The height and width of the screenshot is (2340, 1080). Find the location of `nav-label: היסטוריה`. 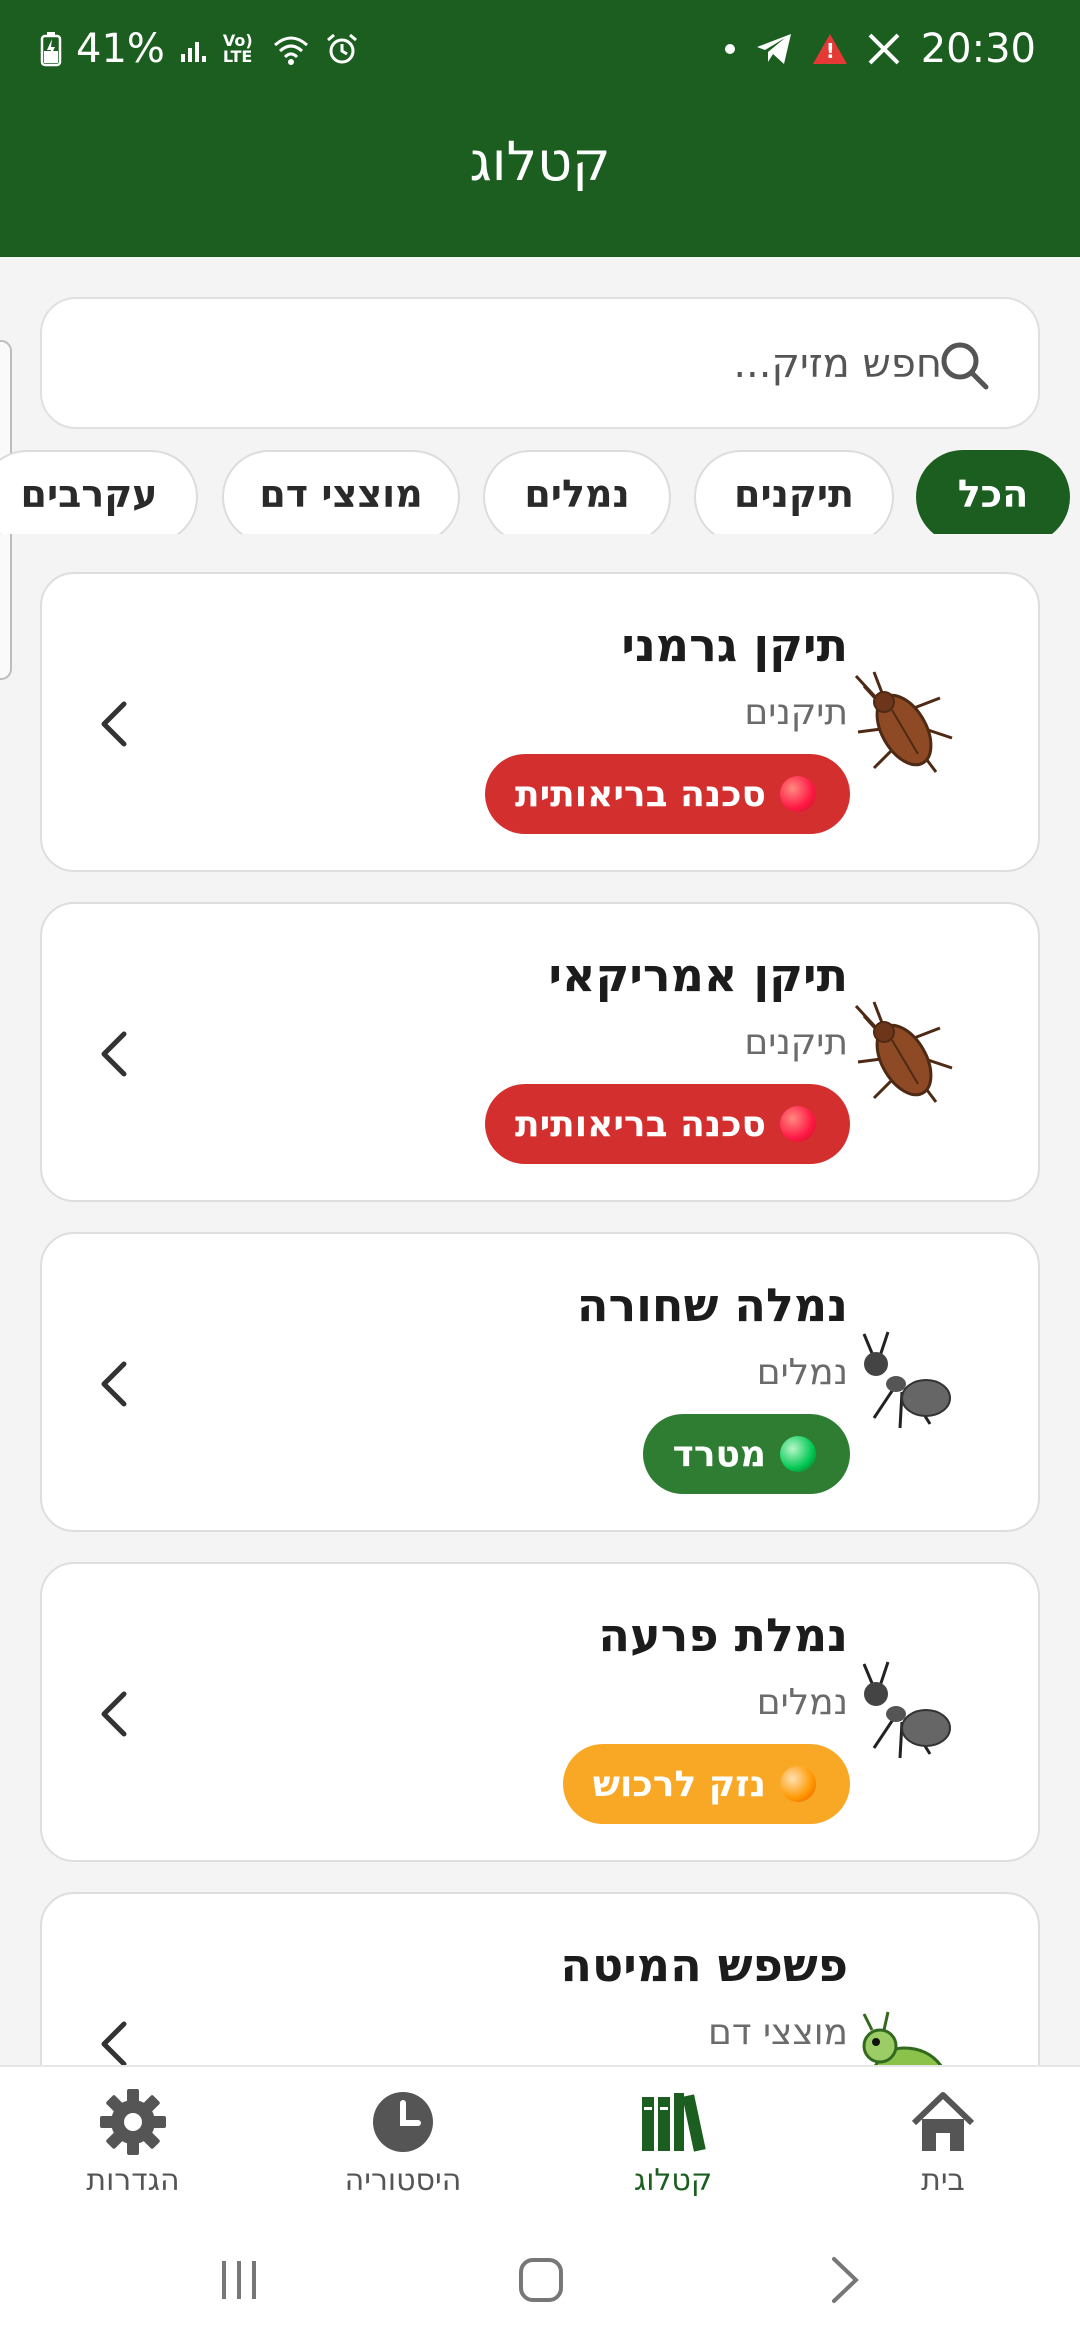

nav-label: היסטוריה is located at coordinates (403, 2180).